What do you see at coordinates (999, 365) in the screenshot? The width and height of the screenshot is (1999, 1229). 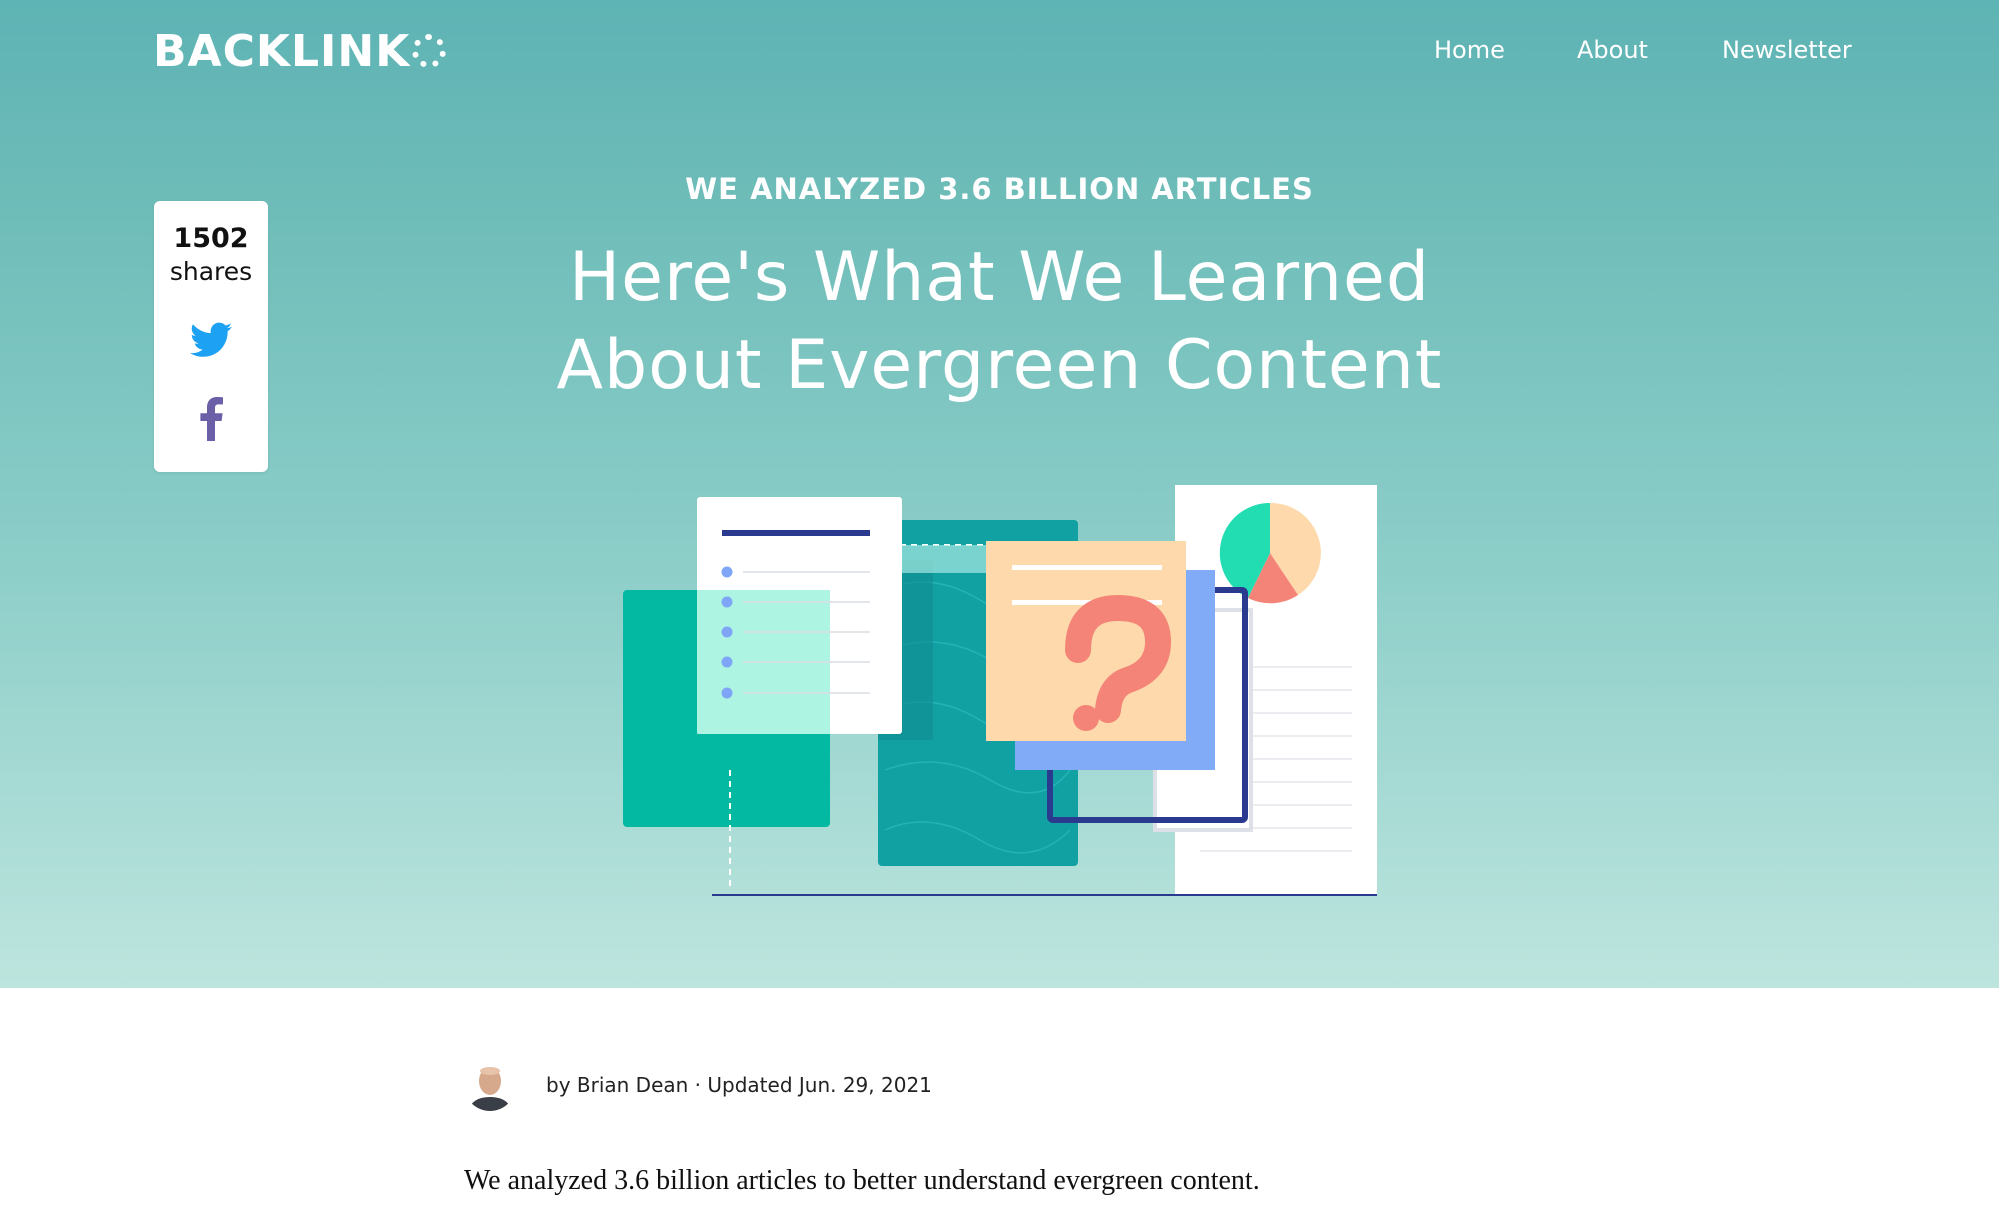 I see `hero-title-line2: About Evergreen Content` at bounding box center [999, 365].